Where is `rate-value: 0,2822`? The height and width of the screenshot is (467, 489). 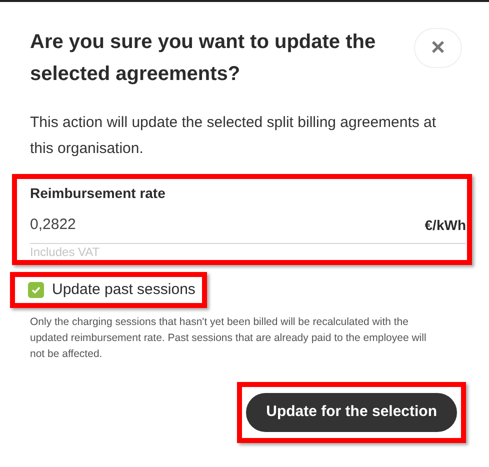 rate-value: 0,2822 is located at coordinates (53, 225).